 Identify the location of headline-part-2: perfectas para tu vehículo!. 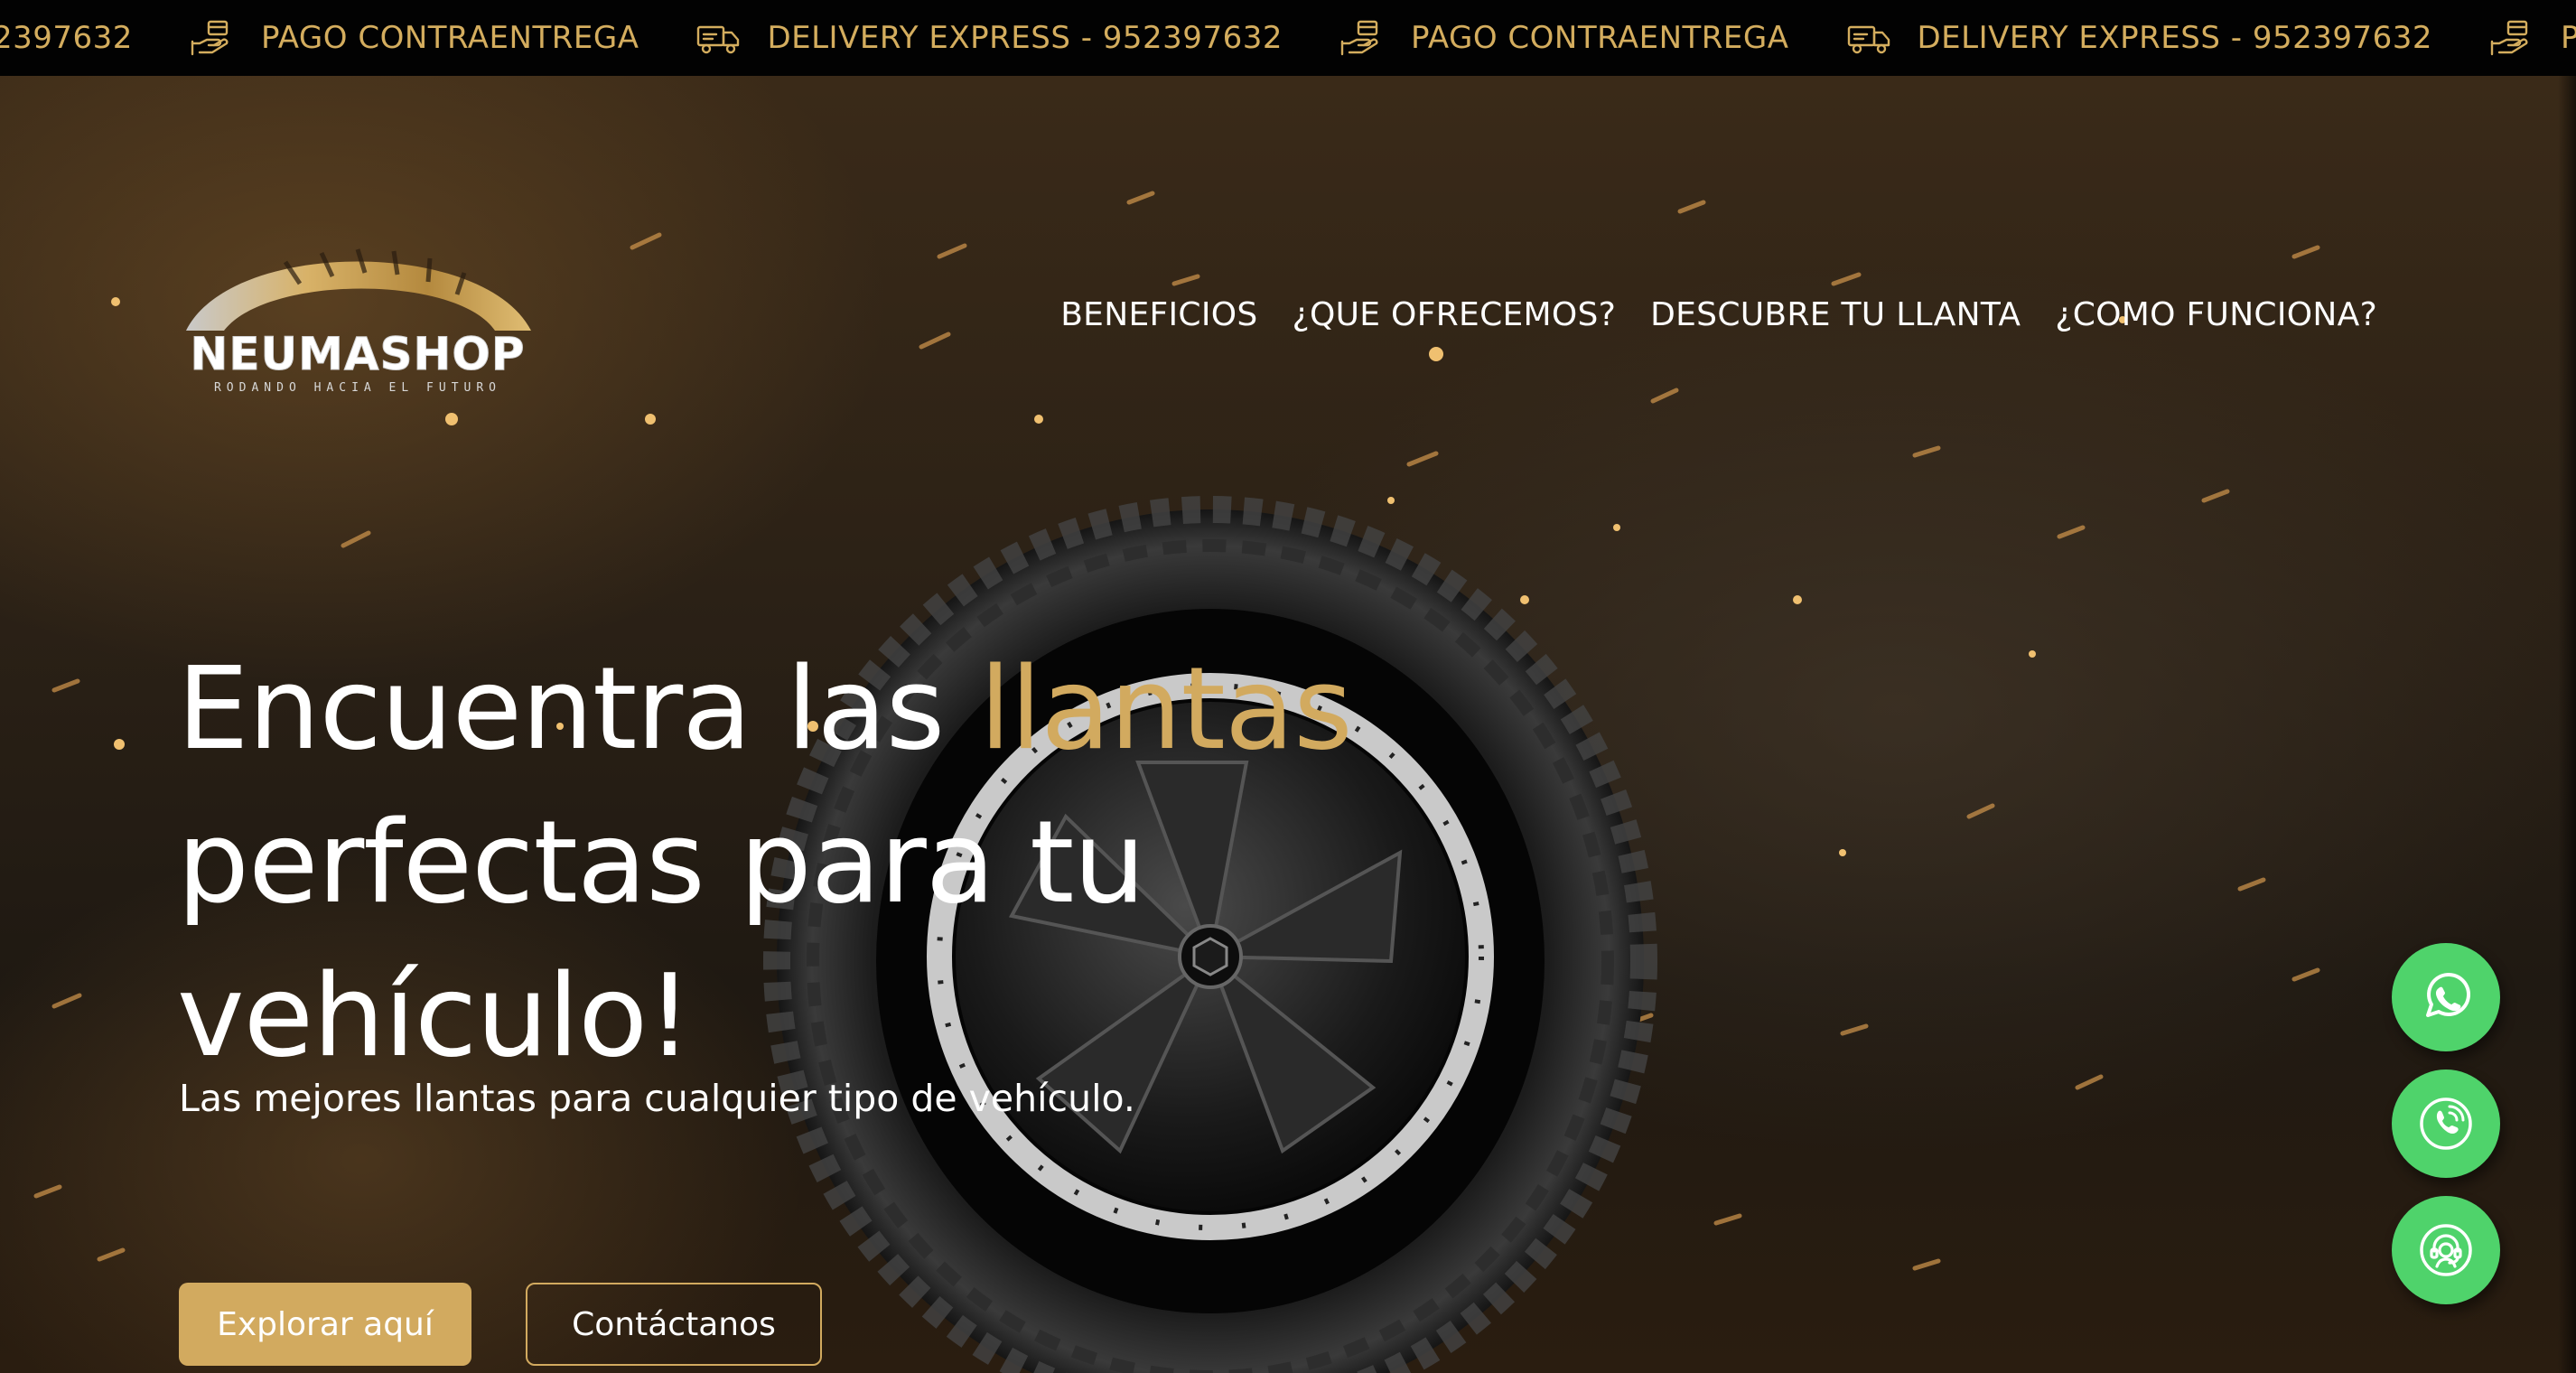
(661, 939).